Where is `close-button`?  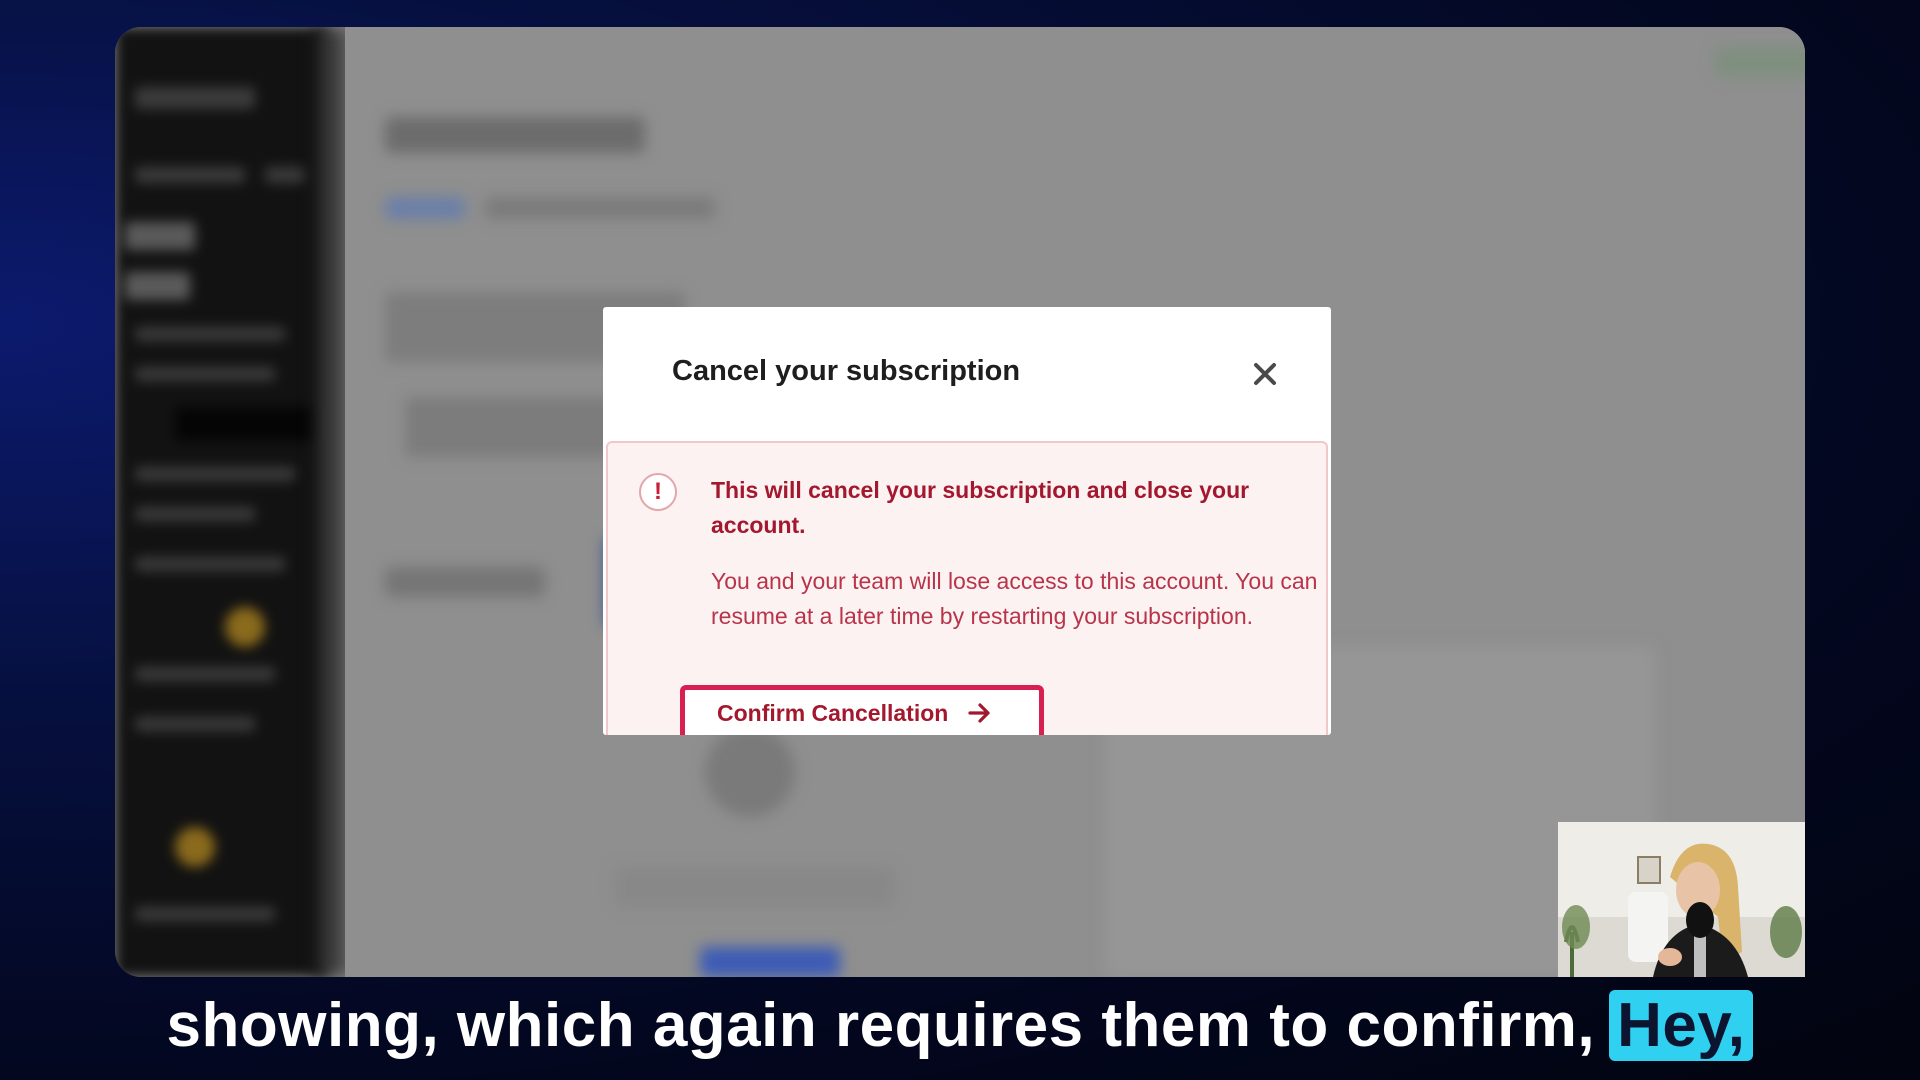 close-button is located at coordinates (1265, 374).